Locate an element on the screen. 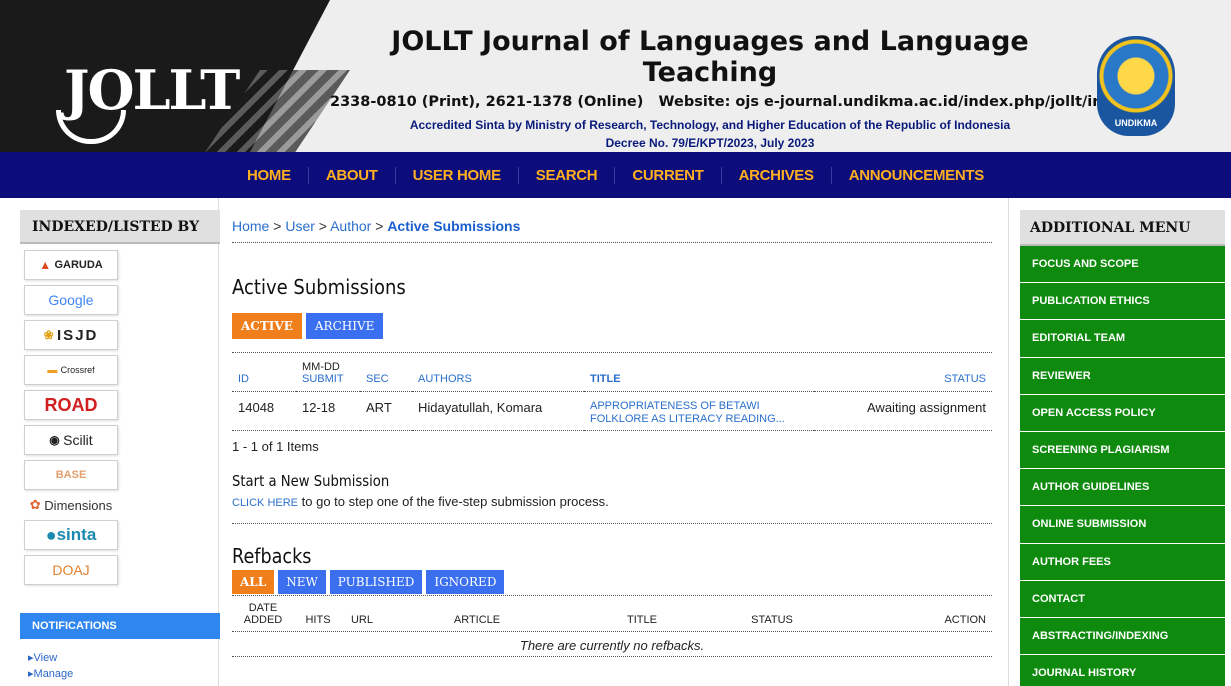 The image size is (1231, 686). cell-id: 14048 is located at coordinates (264, 411).